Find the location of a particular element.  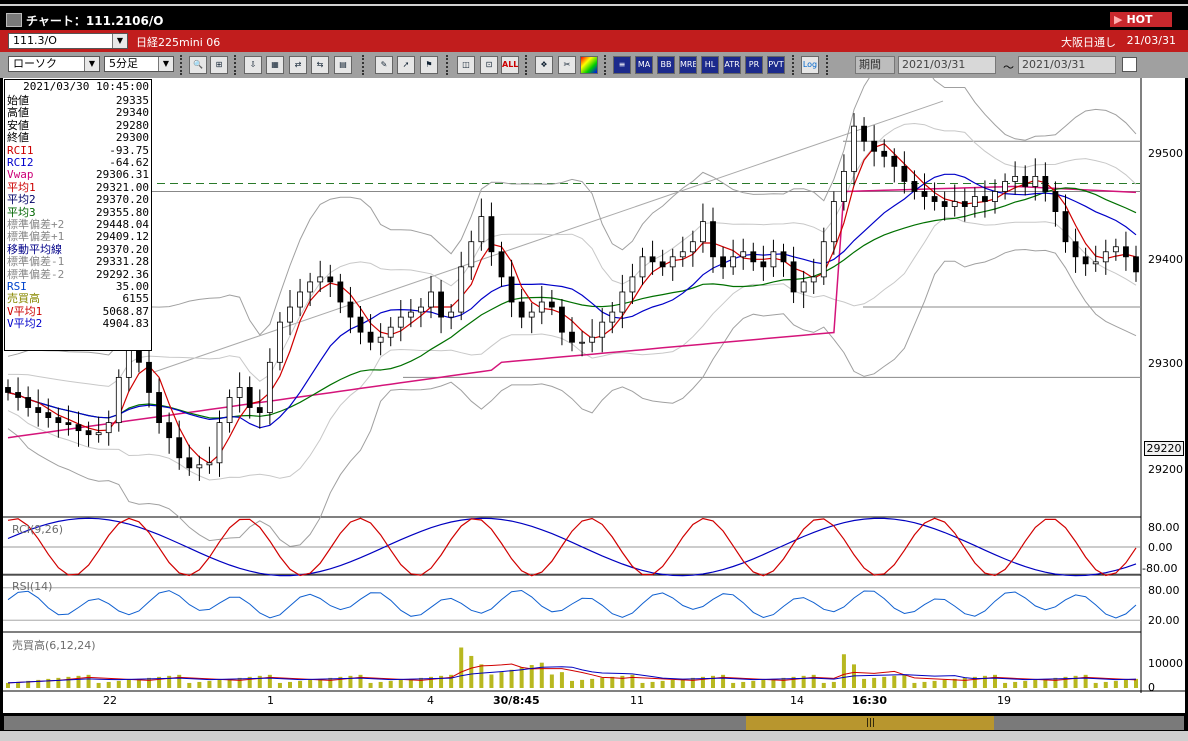

chart-type-select: ローソク ▼ is located at coordinates (54, 64).